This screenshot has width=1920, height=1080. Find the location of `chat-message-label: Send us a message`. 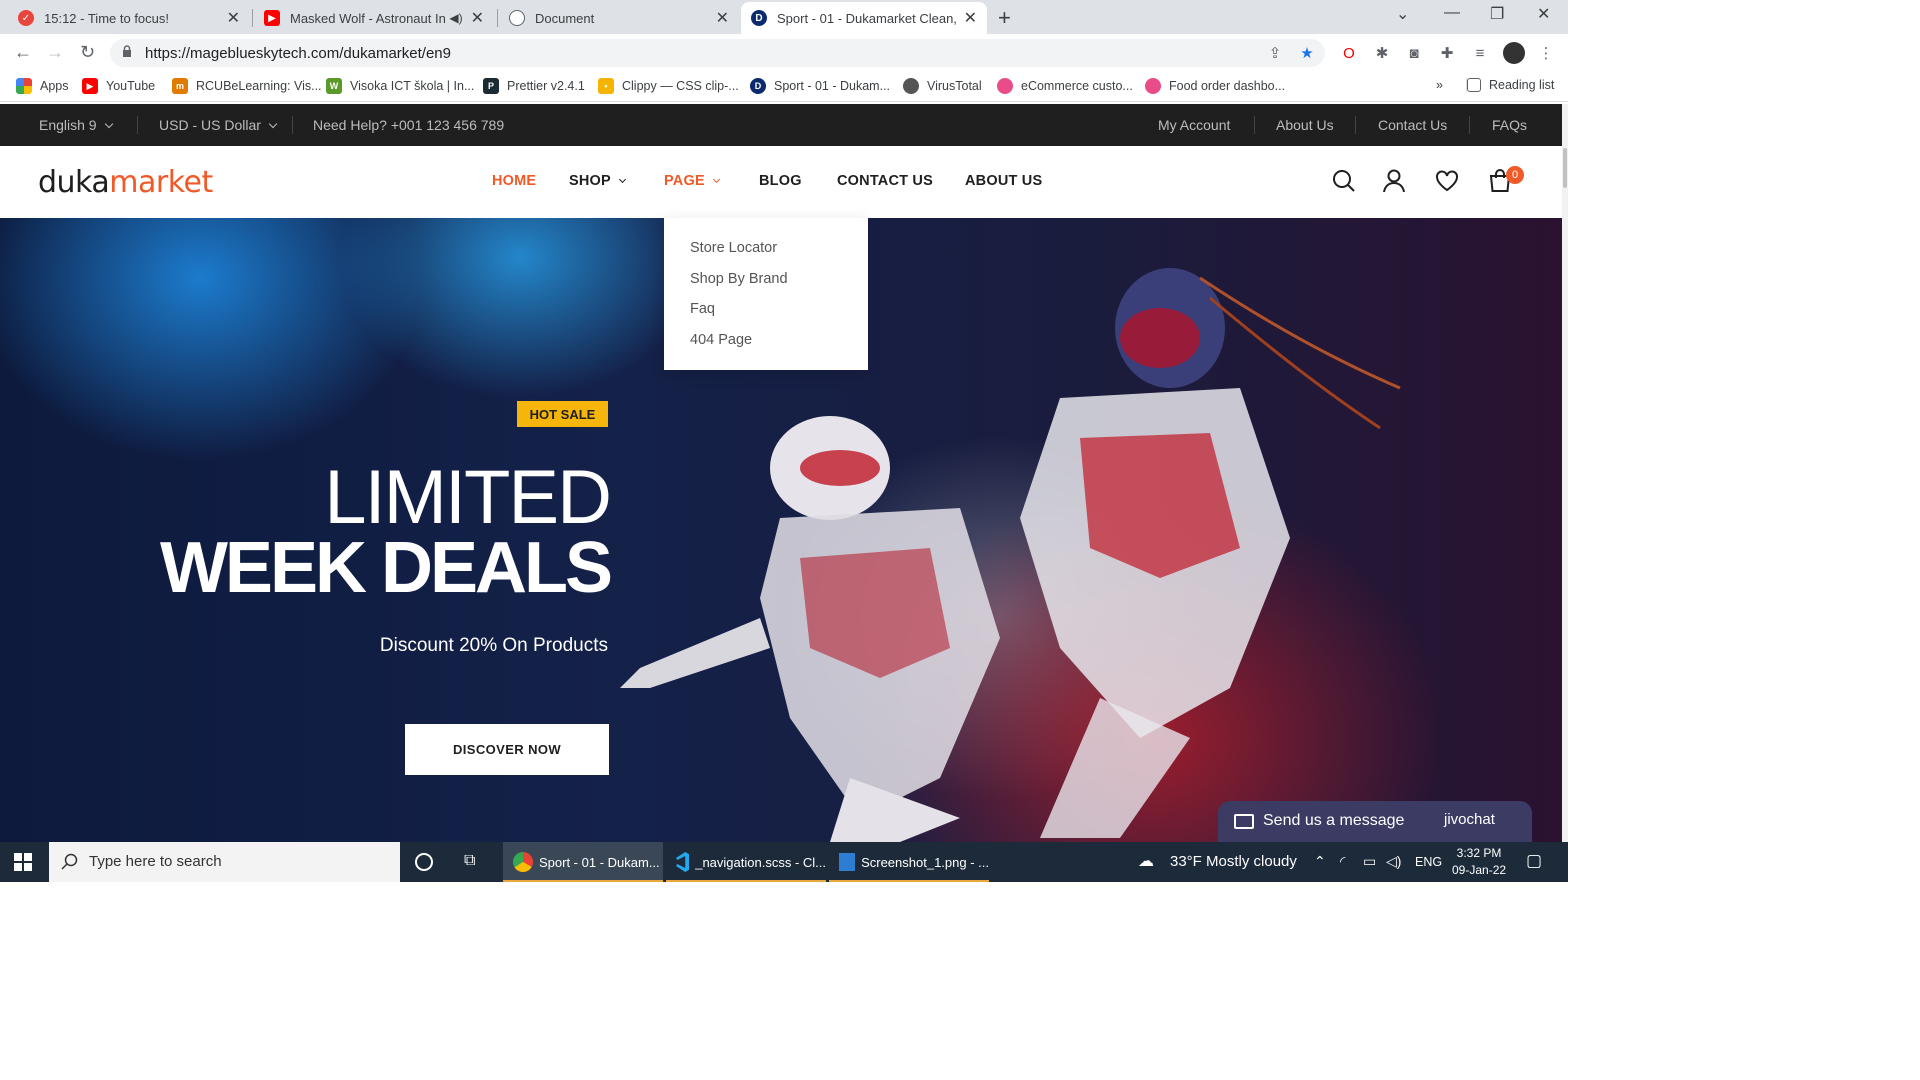

chat-message-label: Send us a message is located at coordinates (1334, 820).